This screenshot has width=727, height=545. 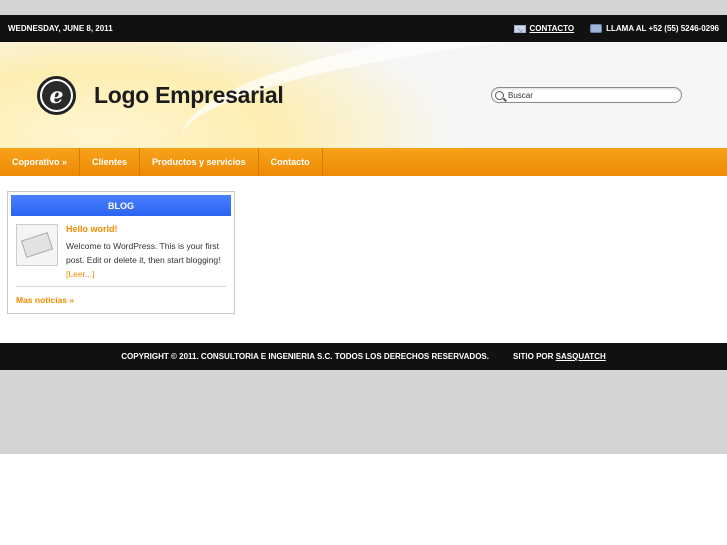 What do you see at coordinates (581, 356) in the screenshot?
I see `site-by-link: SASQUATCH` at bounding box center [581, 356].